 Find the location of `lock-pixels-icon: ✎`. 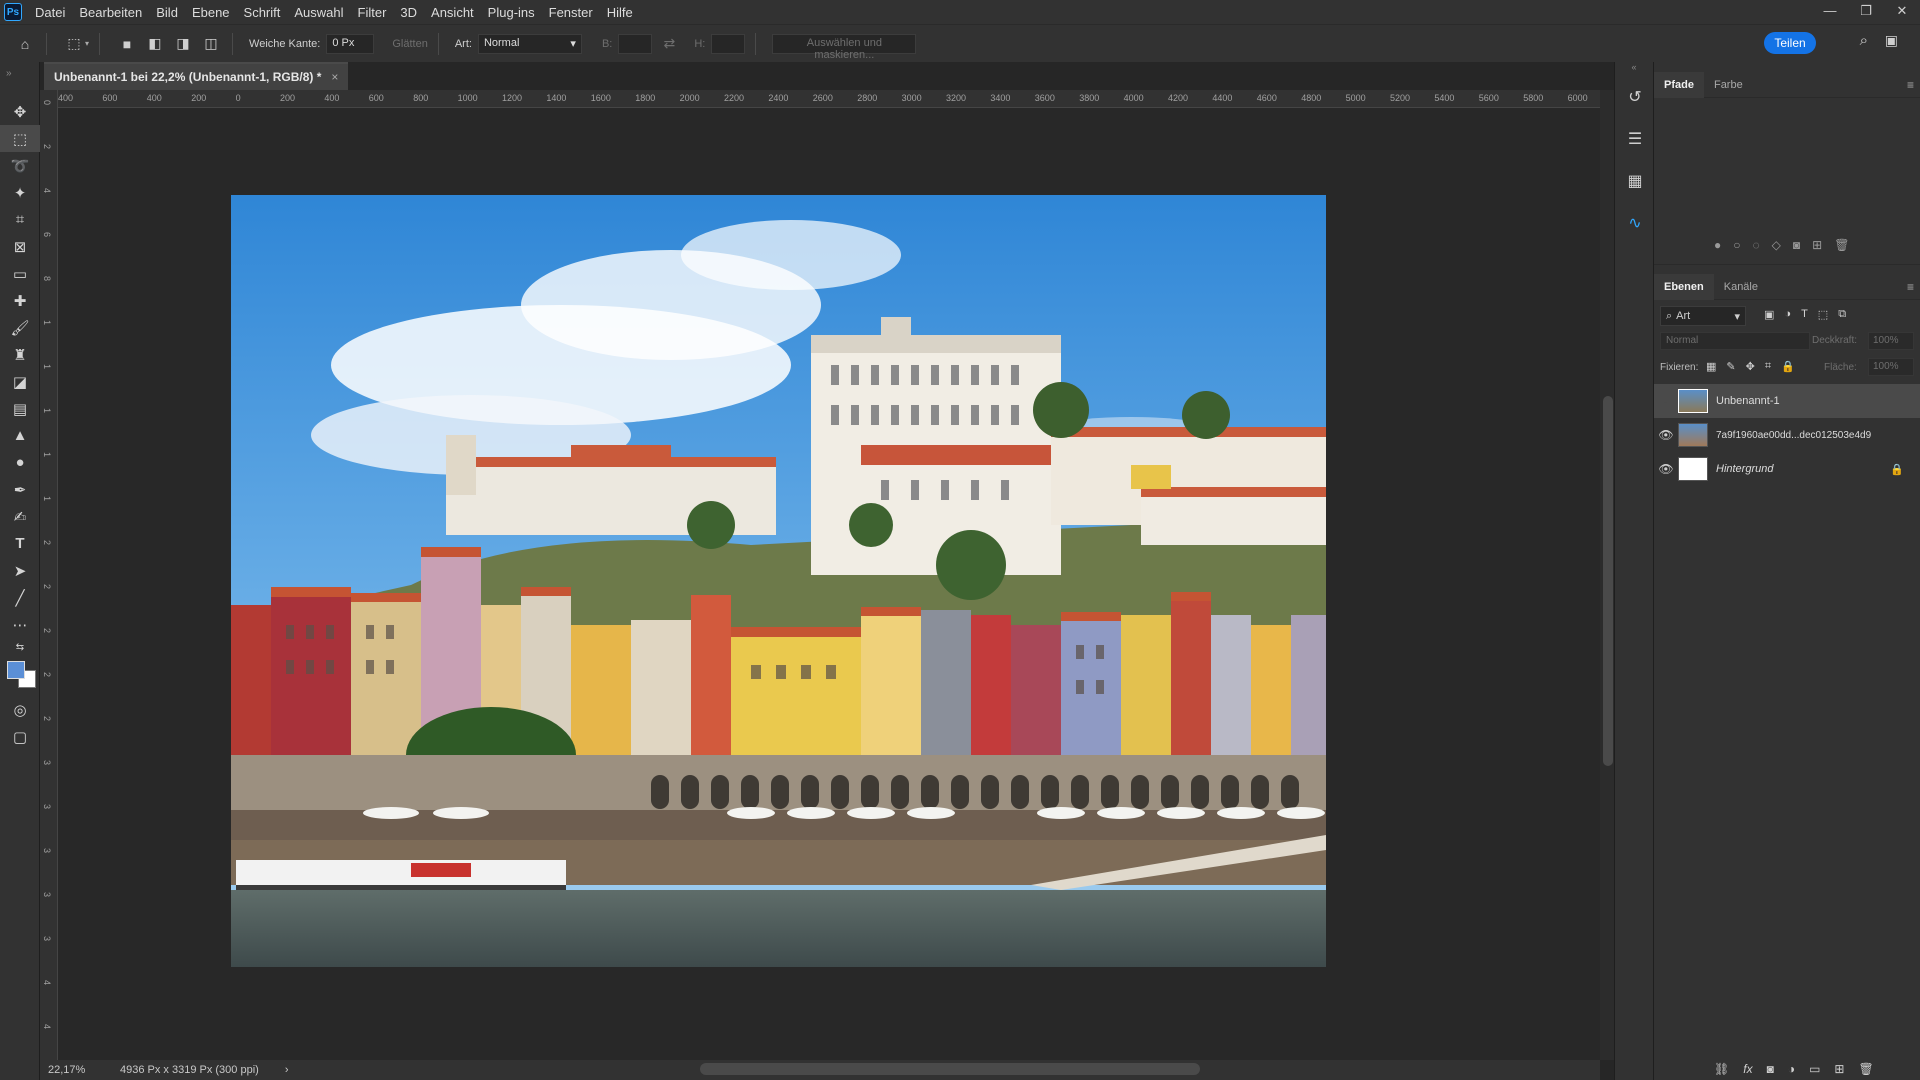

lock-pixels-icon: ✎ is located at coordinates (1730, 366).